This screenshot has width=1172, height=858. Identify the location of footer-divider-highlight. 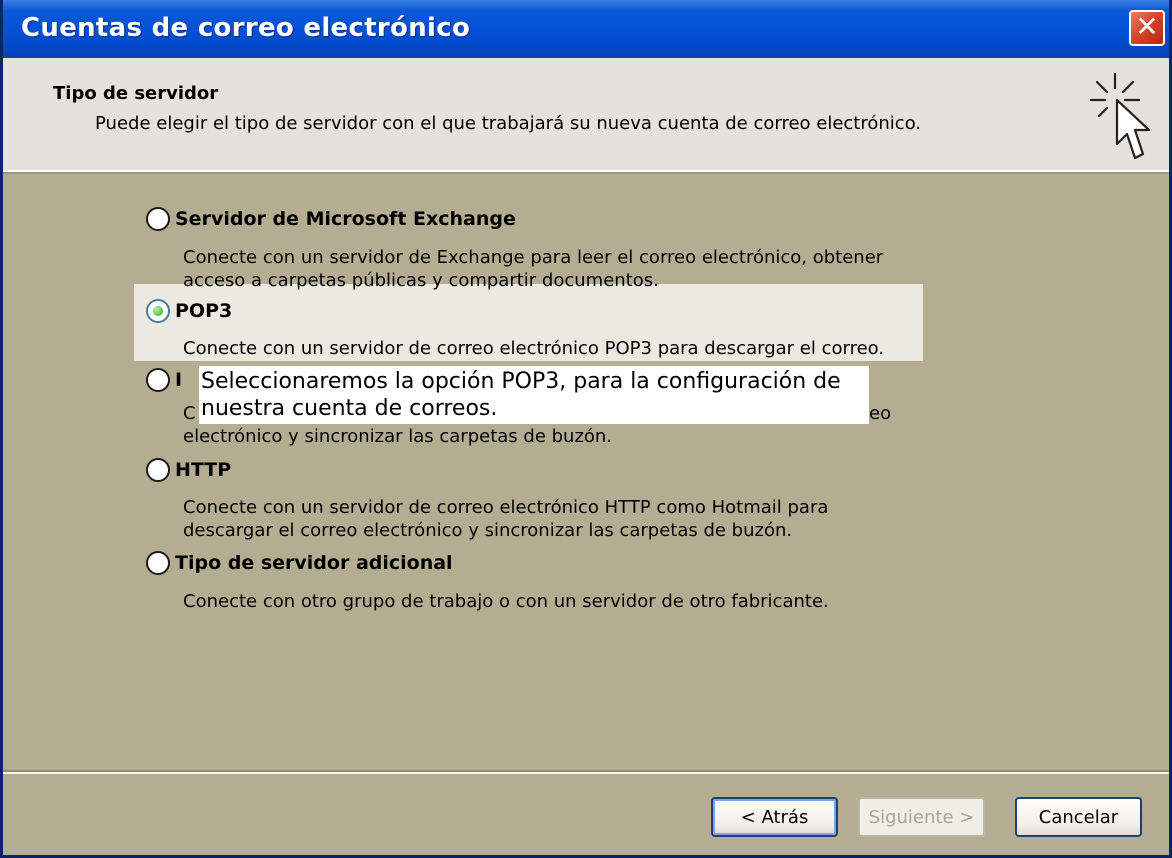
(586, 773).